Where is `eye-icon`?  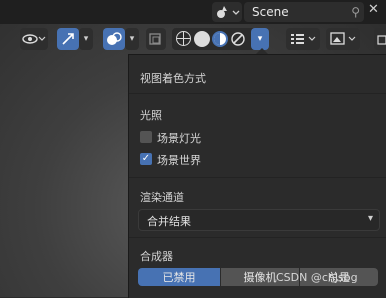
eye-icon is located at coordinates (34, 39).